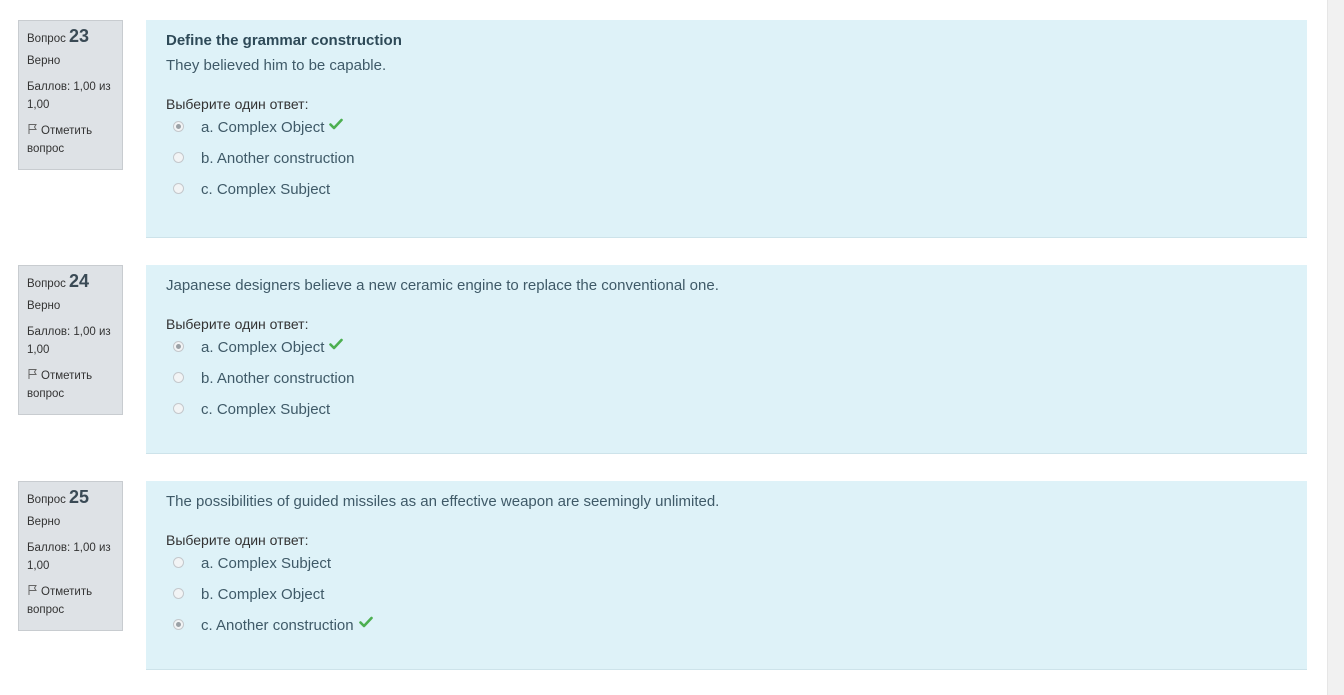 The image size is (1344, 695). I want to click on question-number: 25, so click(79, 497).